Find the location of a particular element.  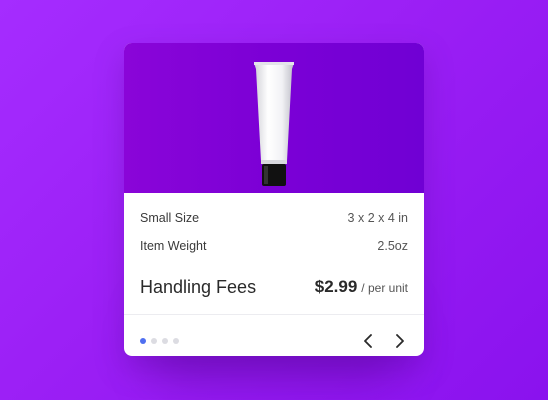

lotion-tube-icon is located at coordinates (274, 124).